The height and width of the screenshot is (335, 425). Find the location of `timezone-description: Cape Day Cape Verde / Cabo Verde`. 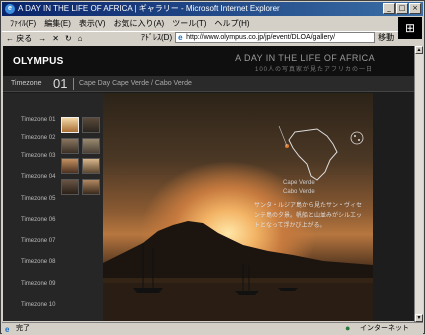

timezone-description: Cape Day Cape Verde / Cabo Verde is located at coordinates (135, 83).